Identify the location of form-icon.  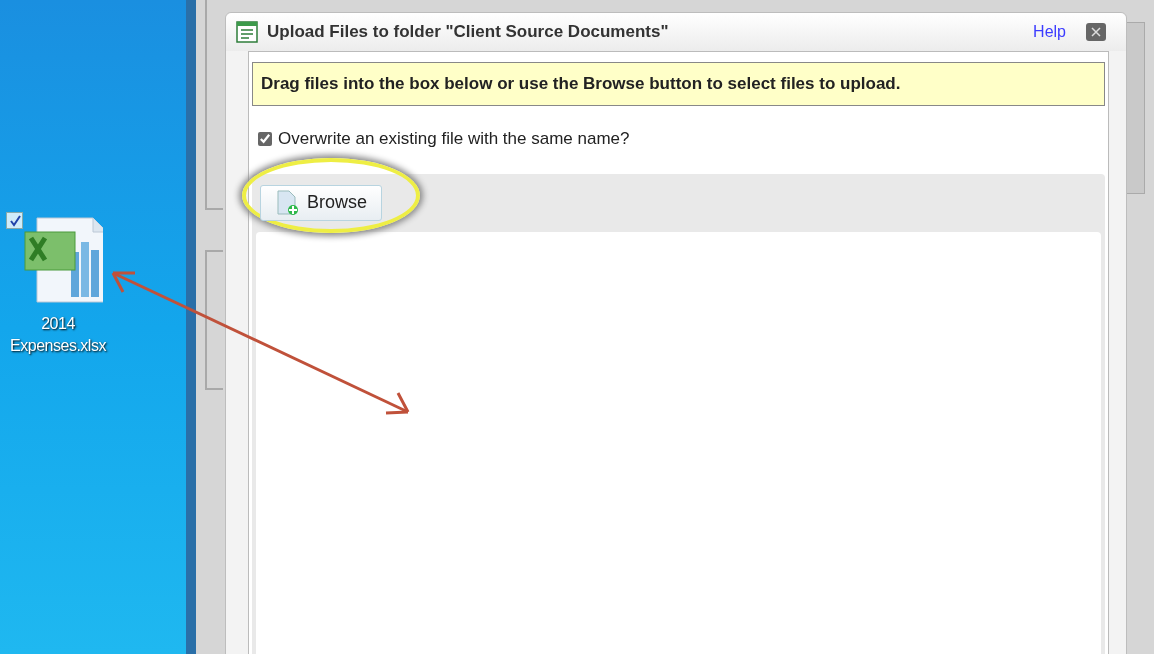
(247, 32).